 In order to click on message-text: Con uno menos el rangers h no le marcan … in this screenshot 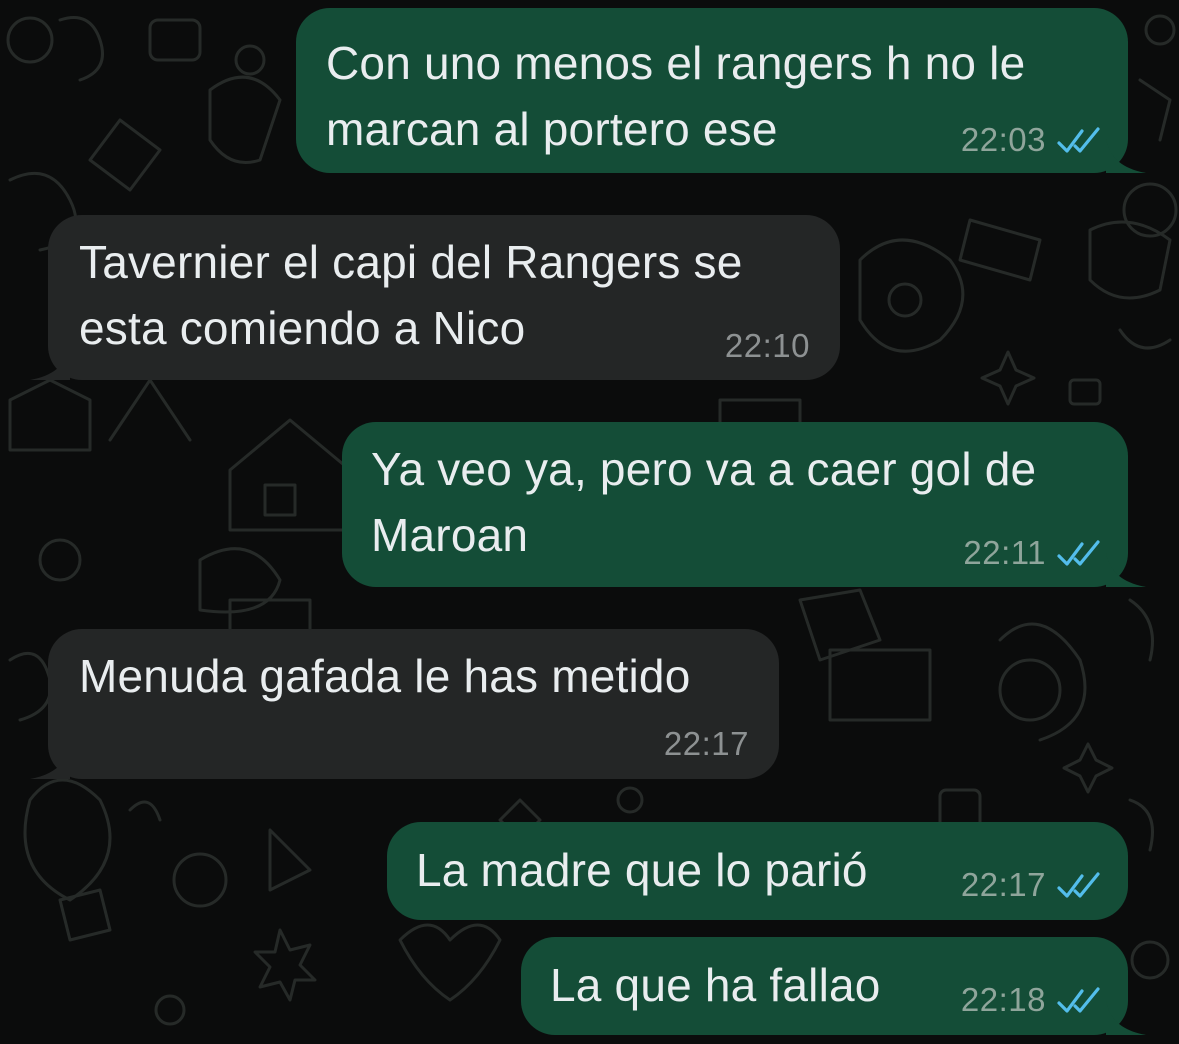, I will do `click(675, 96)`.